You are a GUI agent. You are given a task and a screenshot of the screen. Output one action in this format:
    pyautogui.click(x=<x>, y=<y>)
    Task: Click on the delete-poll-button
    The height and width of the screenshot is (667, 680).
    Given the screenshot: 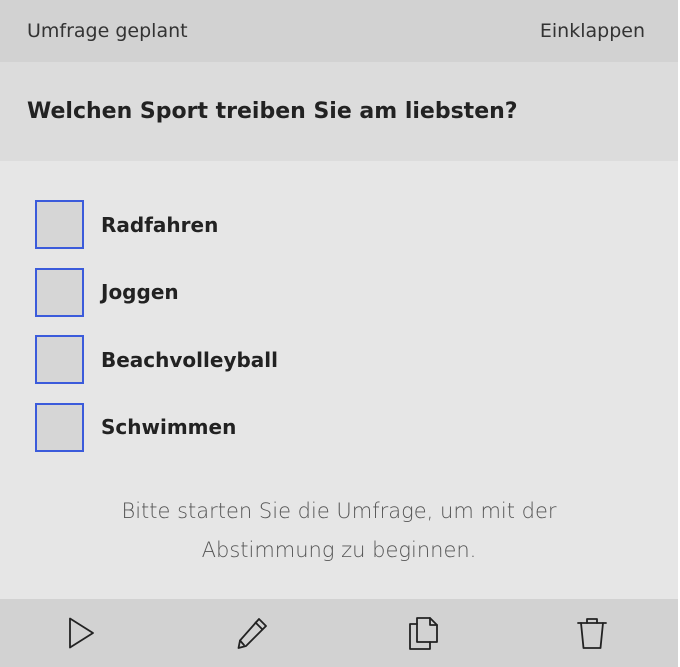 What is the action you would take?
    pyautogui.click(x=592, y=633)
    